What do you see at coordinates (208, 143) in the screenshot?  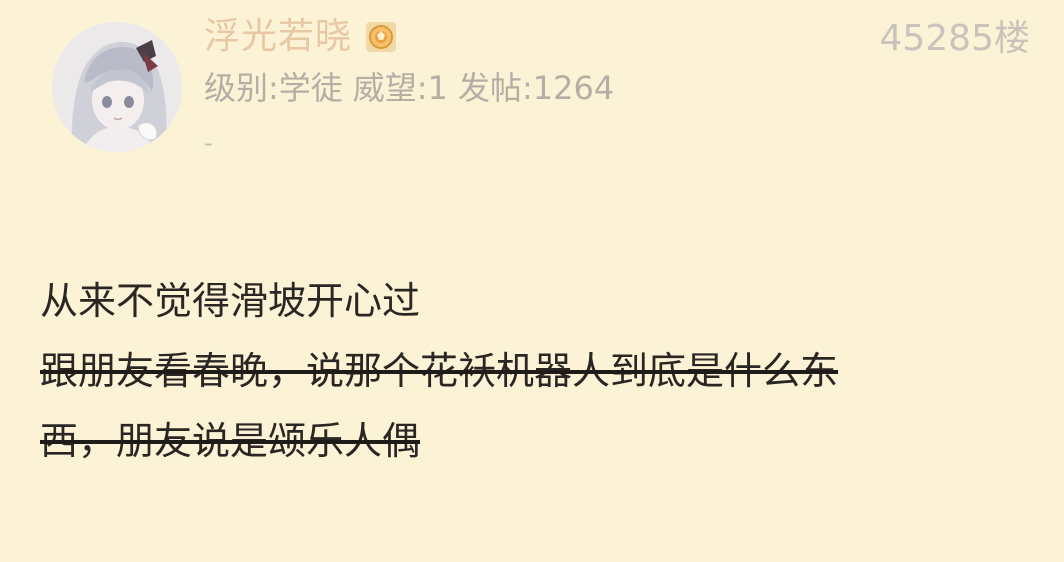 I see `author-signature: -` at bounding box center [208, 143].